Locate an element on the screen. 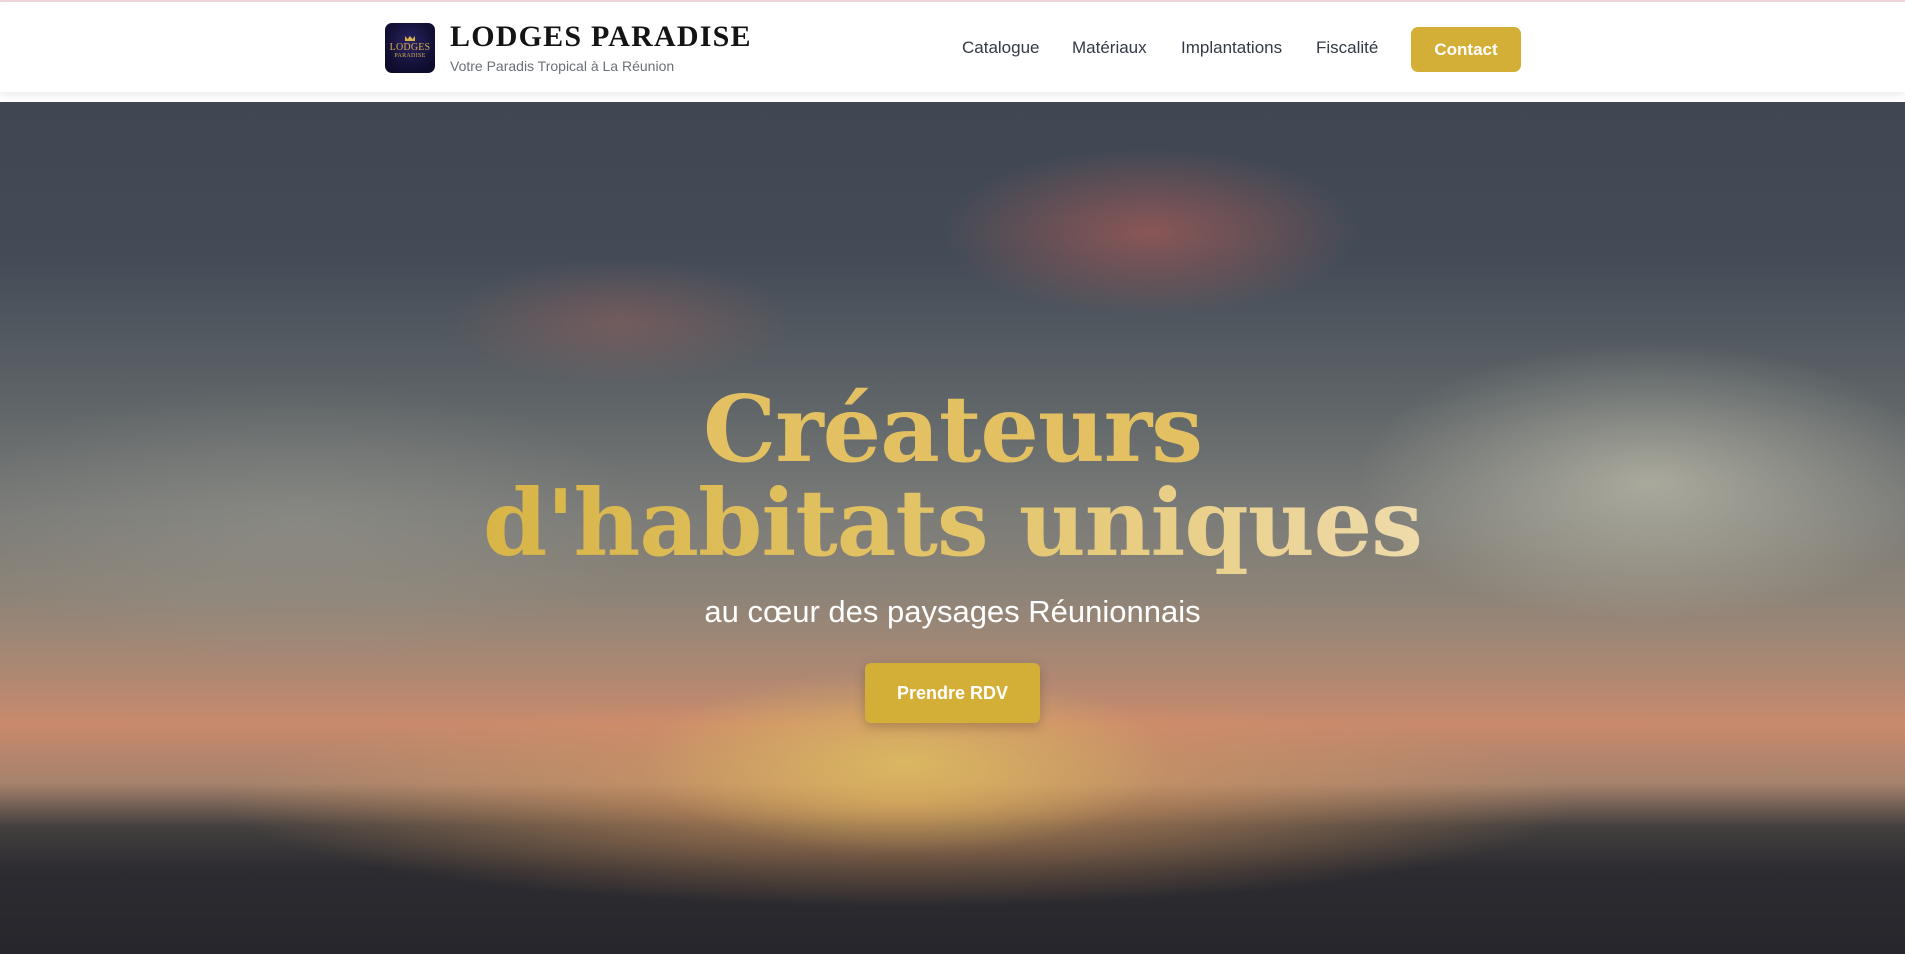 The height and width of the screenshot is (954, 1905). logo-text-line2: PARADISE is located at coordinates (410, 56).